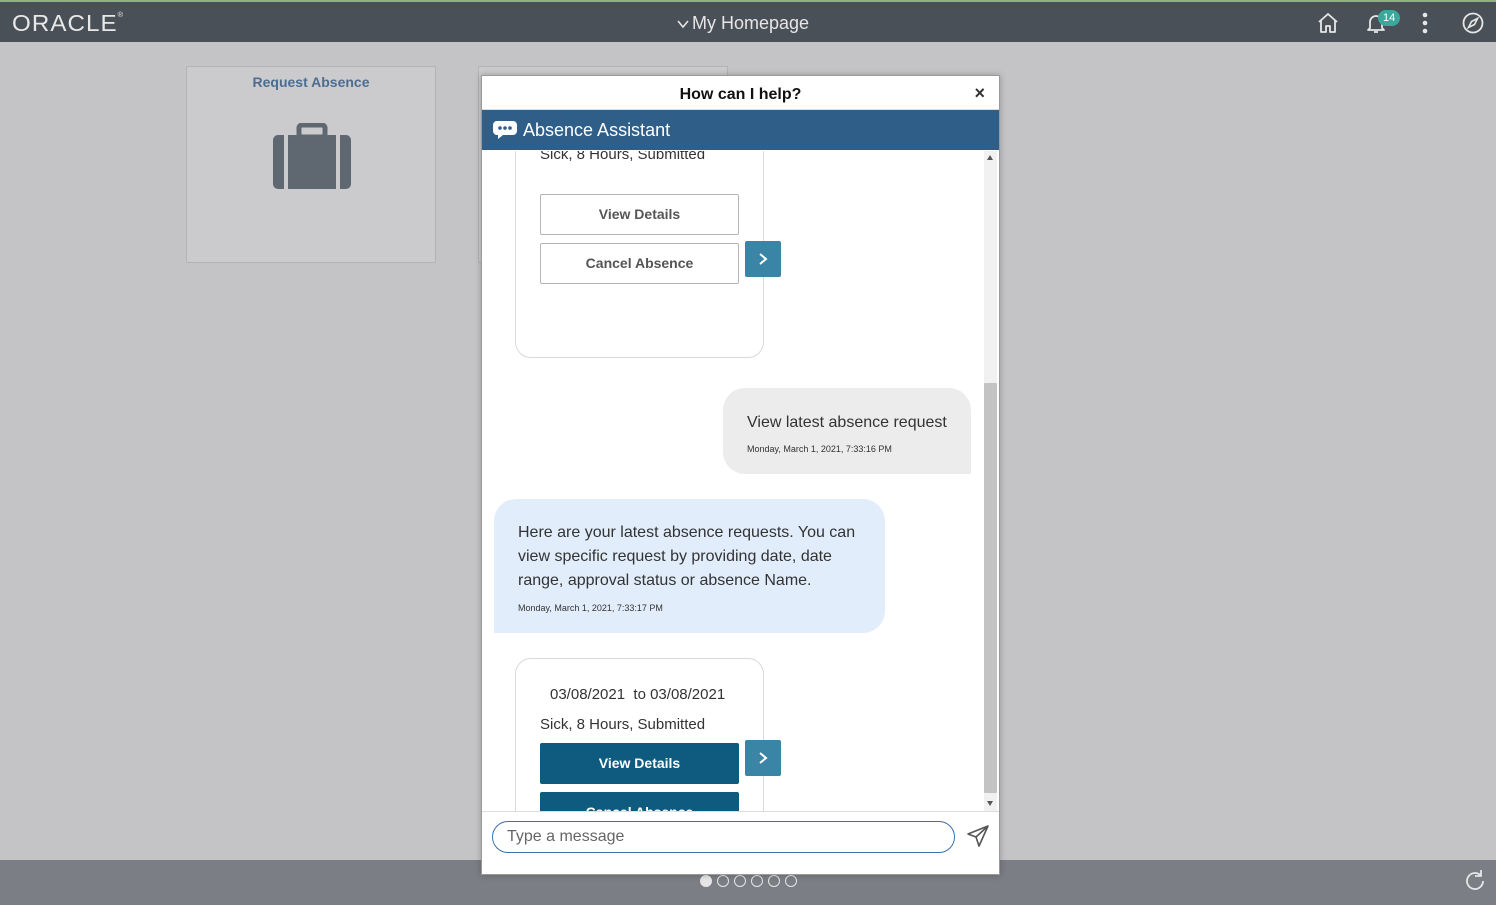 The width and height of the screenshot is (1496, 905). What do you see at coordinates (1473, 23) in the screenshot?
I see `navbar-compass-icon` at bounding box center [1473, 23].